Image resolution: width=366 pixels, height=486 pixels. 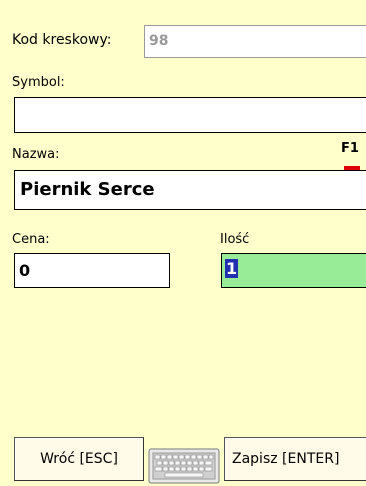 What do you see at coordinates (38, 82) in the screenshot?
I see `symbol-label: Symbol:` at bounding box center [38, 82].